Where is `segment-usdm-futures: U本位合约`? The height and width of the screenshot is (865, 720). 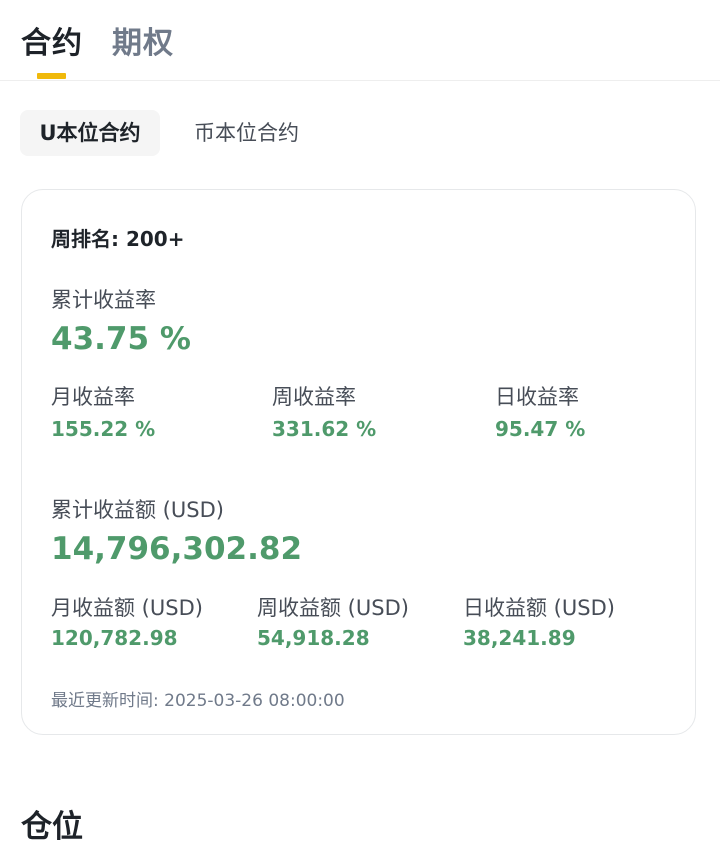 segment-usdm-futures: U本位合约 is located at coordinates (90, 133).